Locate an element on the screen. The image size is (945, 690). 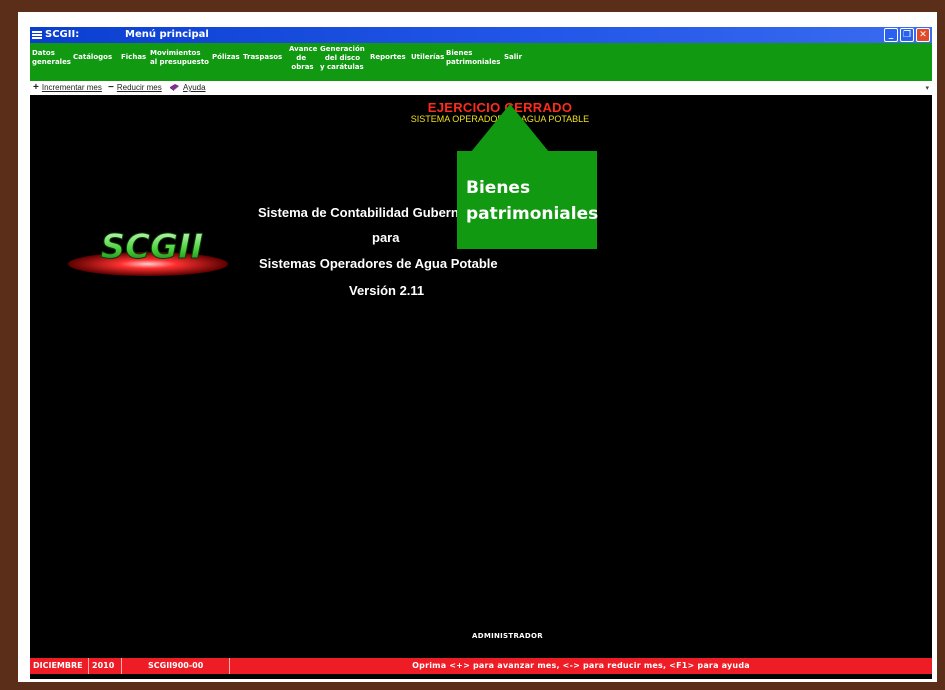
frame-right is located at coordinates (941, 345).